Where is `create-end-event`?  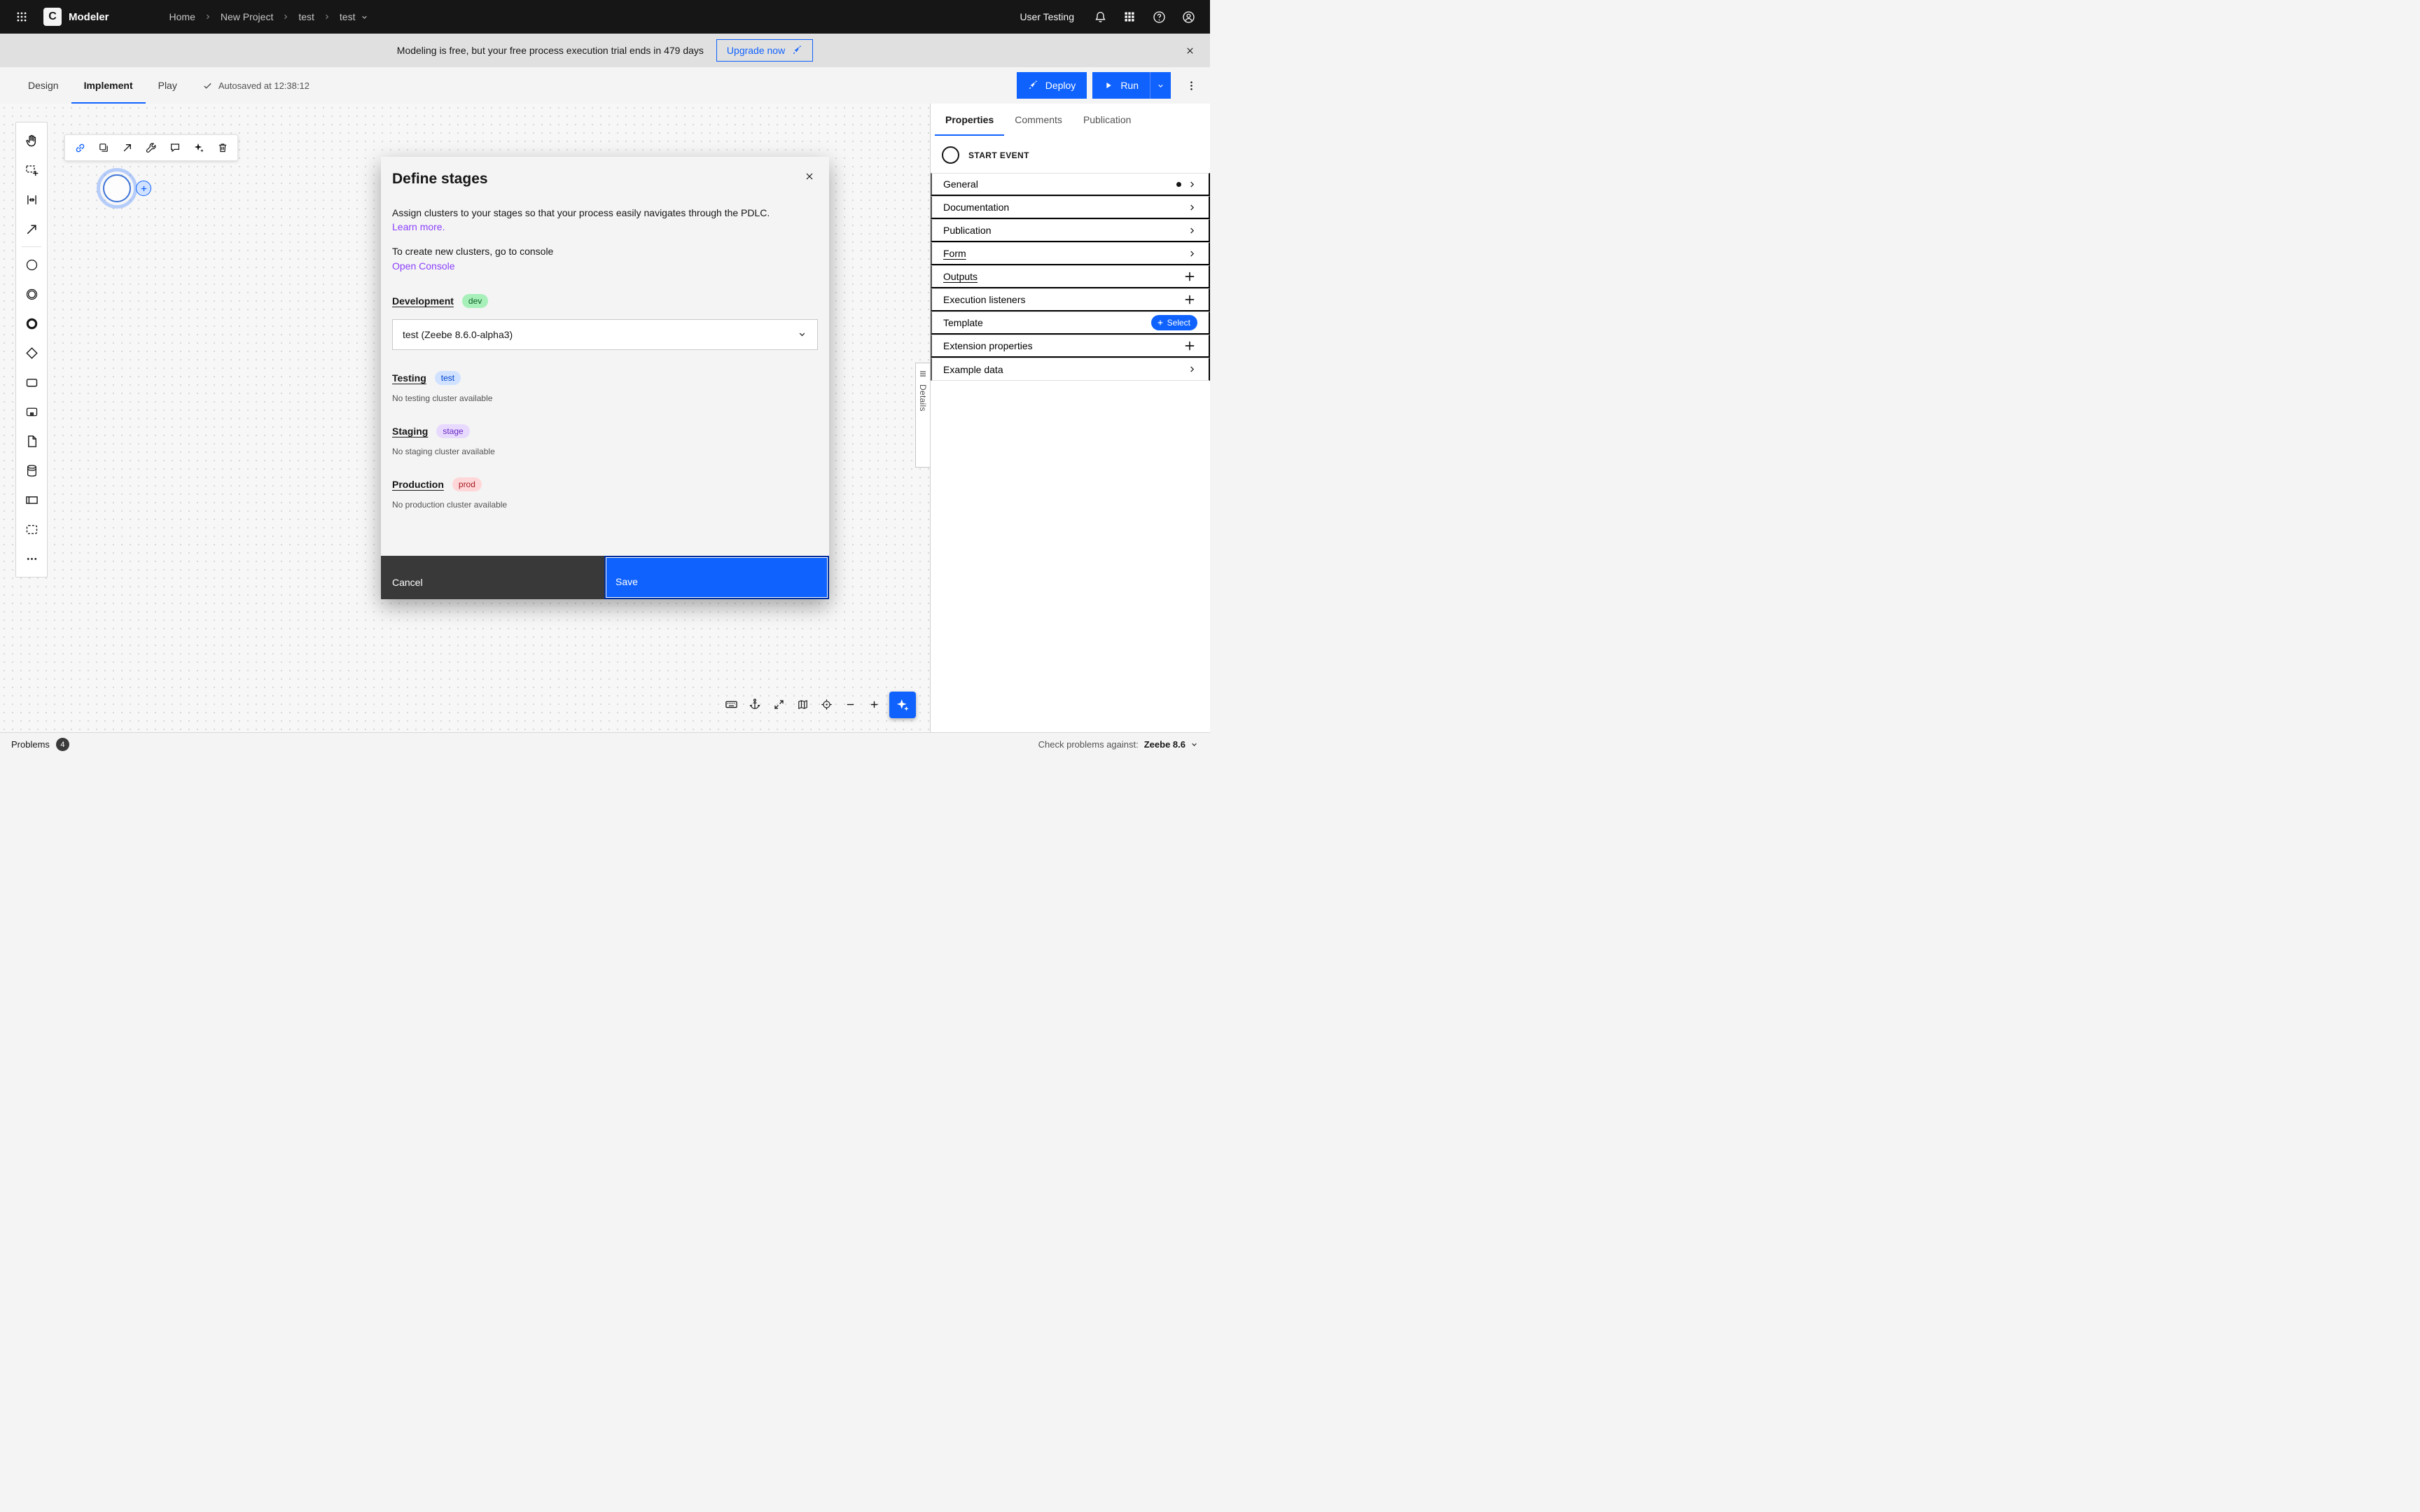
create-end-event is located at coordinates (32, 323).